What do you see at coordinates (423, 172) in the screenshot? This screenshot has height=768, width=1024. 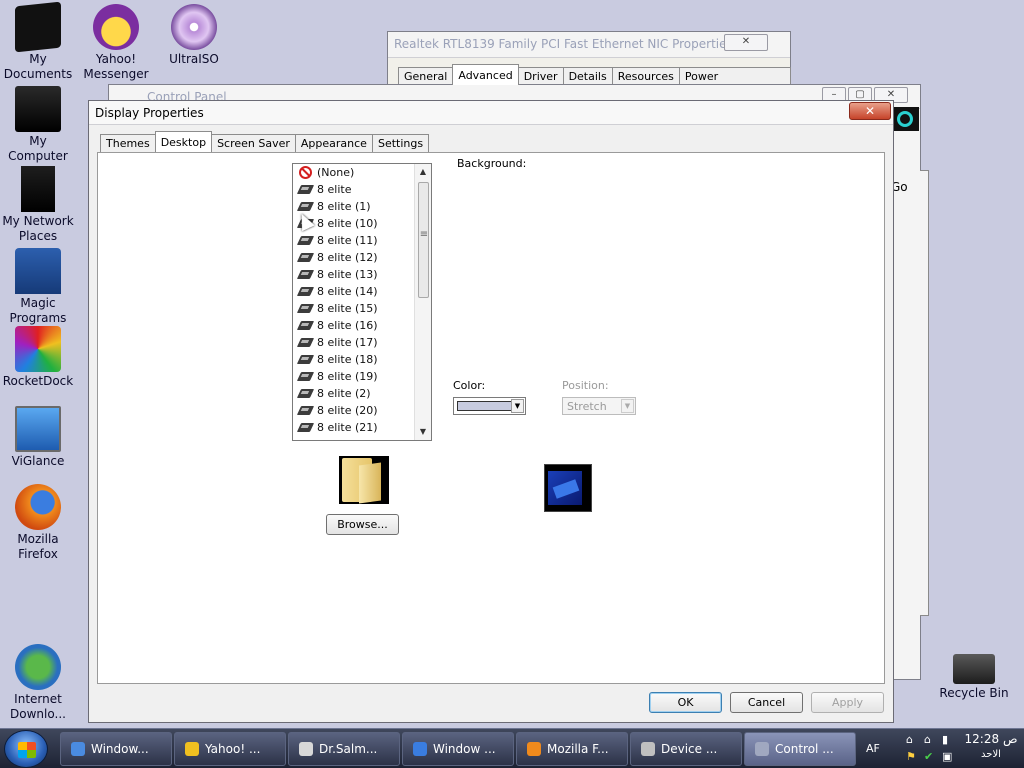 I see `scroll-up-arrow-icon: ▲` at bounding box center [423, 172].